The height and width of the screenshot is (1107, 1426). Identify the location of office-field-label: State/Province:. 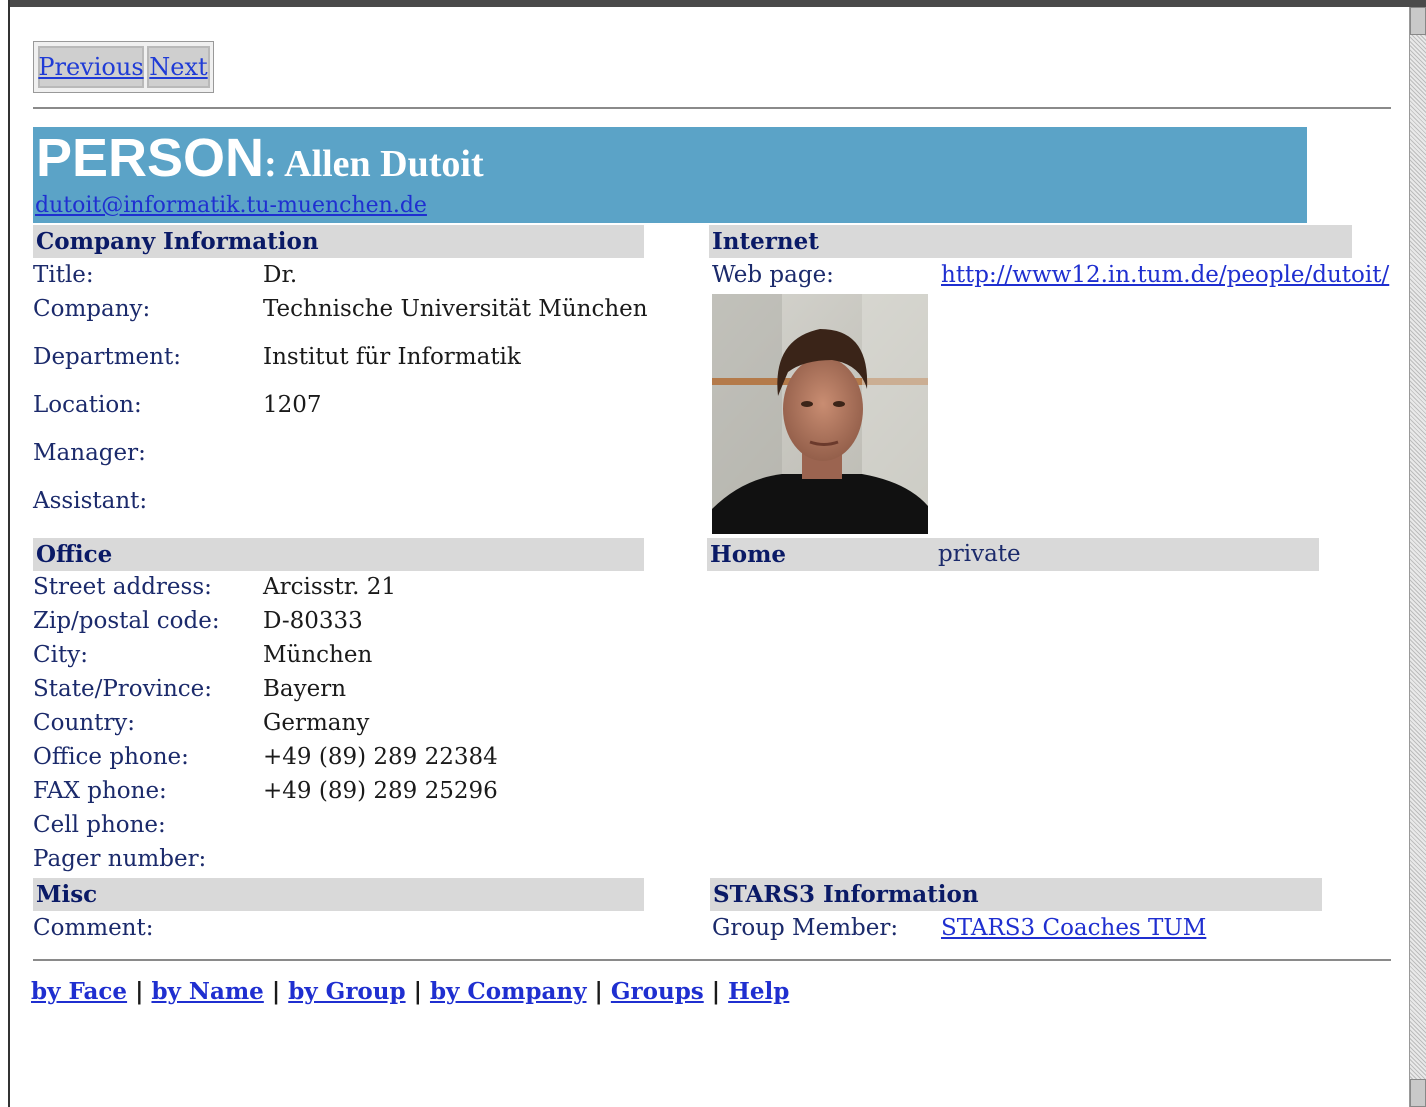
(123, 689).